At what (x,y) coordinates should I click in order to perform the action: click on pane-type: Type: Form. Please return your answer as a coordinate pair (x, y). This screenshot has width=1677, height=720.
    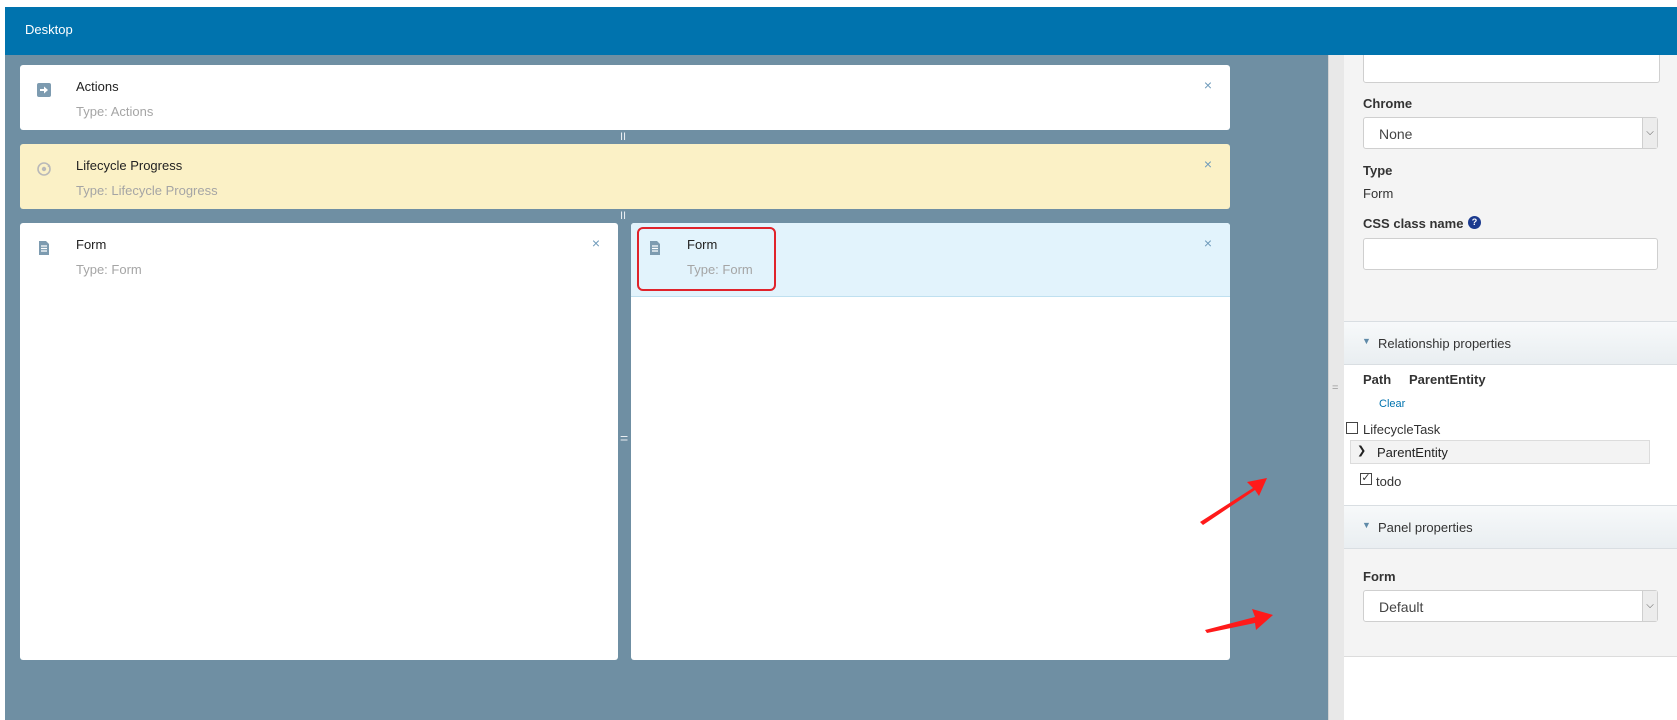
    Looking at the image, I should click on (109, 269).